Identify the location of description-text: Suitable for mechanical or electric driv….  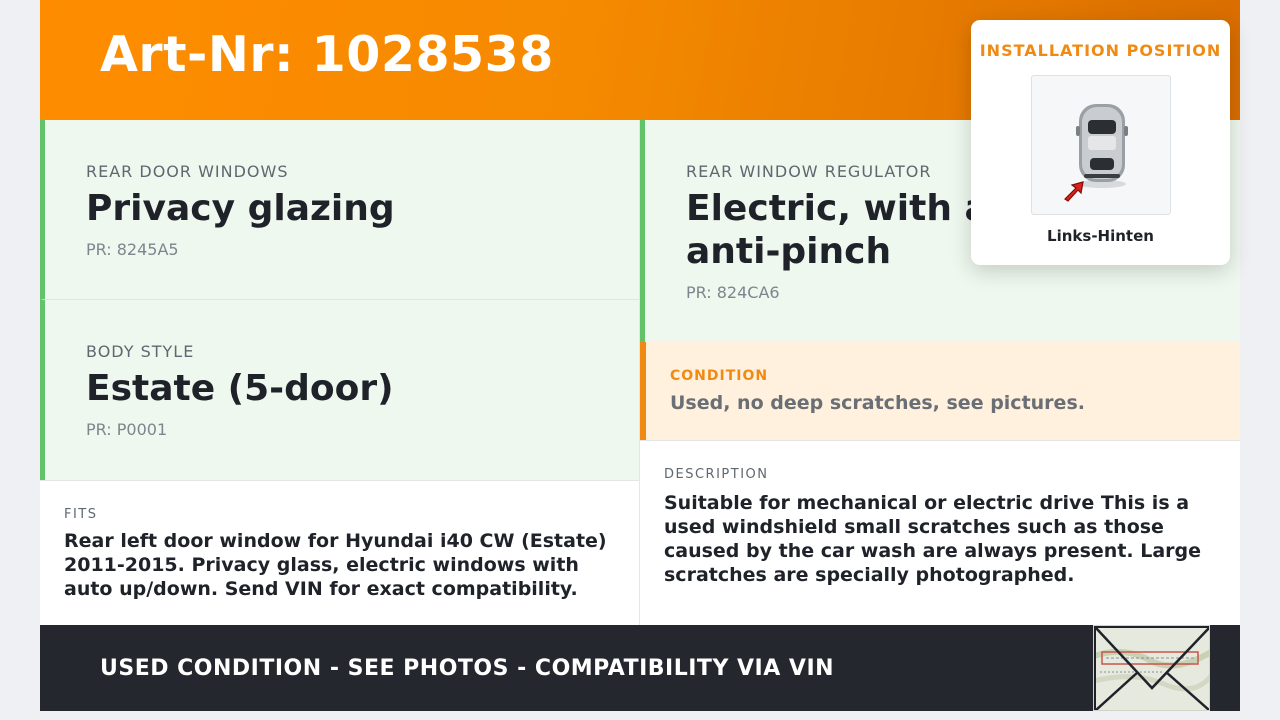
(933, 539).